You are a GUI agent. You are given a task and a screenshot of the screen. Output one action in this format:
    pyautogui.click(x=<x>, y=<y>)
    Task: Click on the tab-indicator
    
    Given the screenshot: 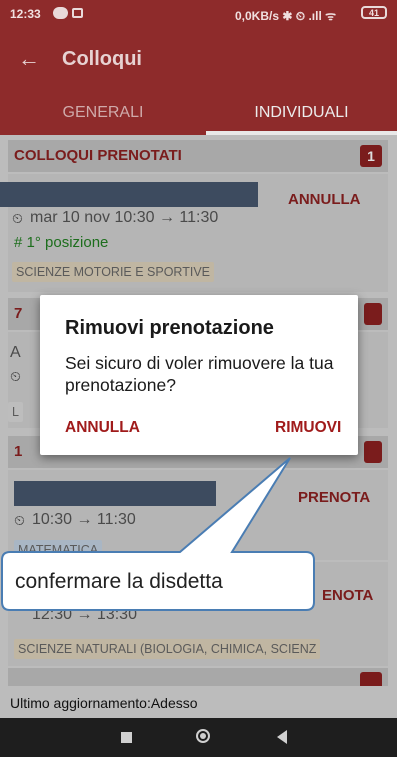 What is the action you would take?
    pyautogui.click(x=301, y=133)
    